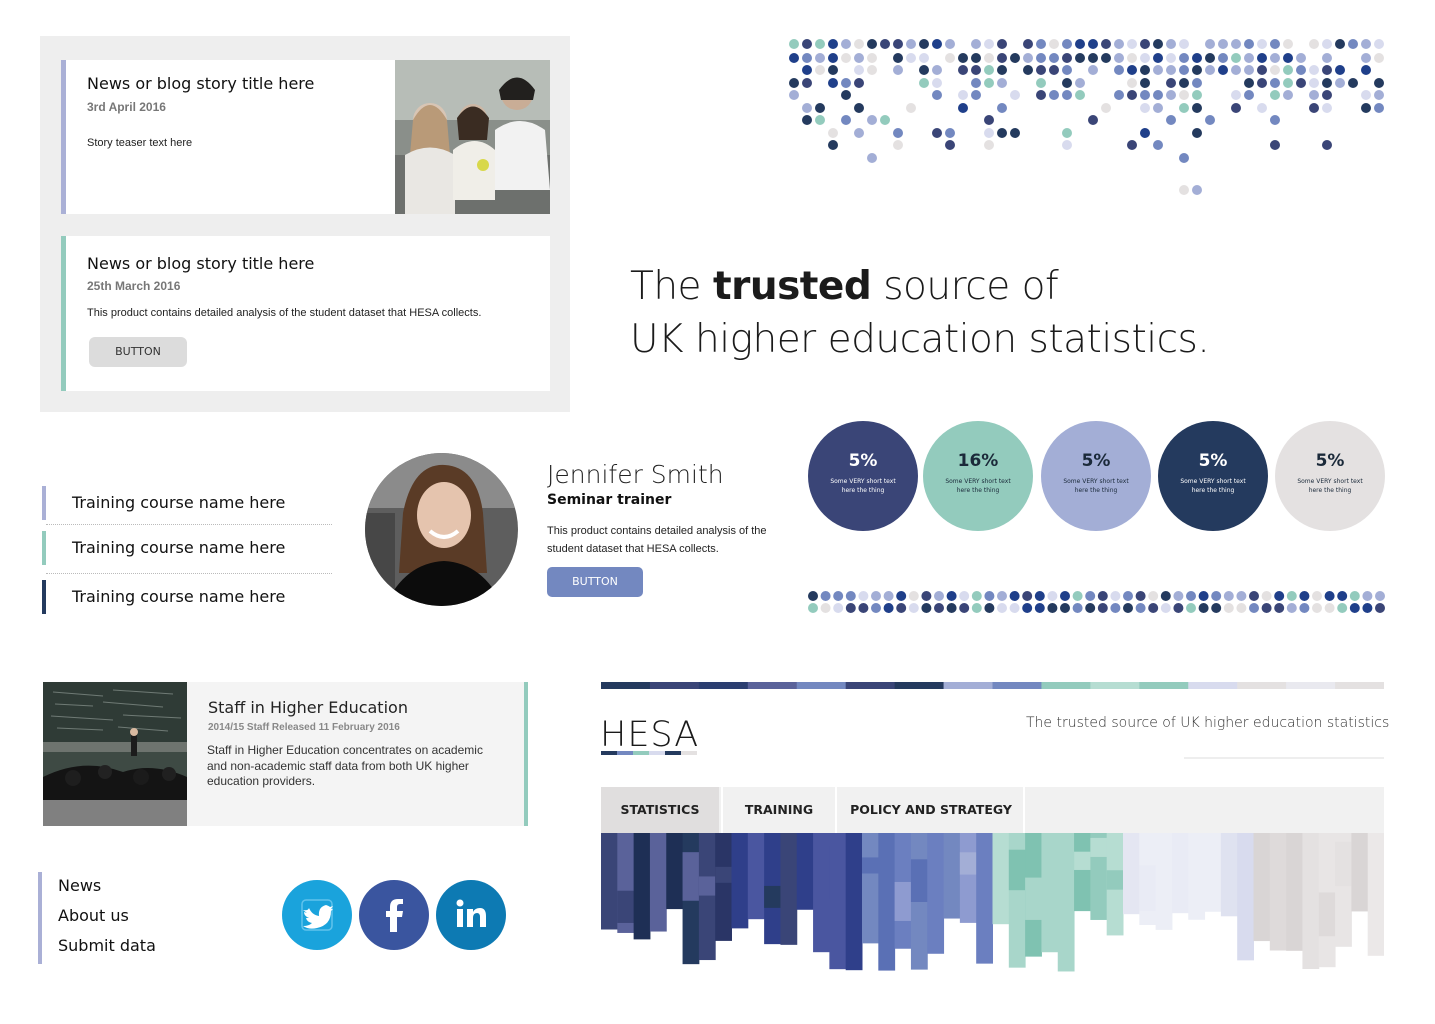 This screenshot has height=1024, width=1435. Describe the element at coordinates (920, 339) in the screenshot. I see `headline-line2: UK higher education statistics.` at that location.